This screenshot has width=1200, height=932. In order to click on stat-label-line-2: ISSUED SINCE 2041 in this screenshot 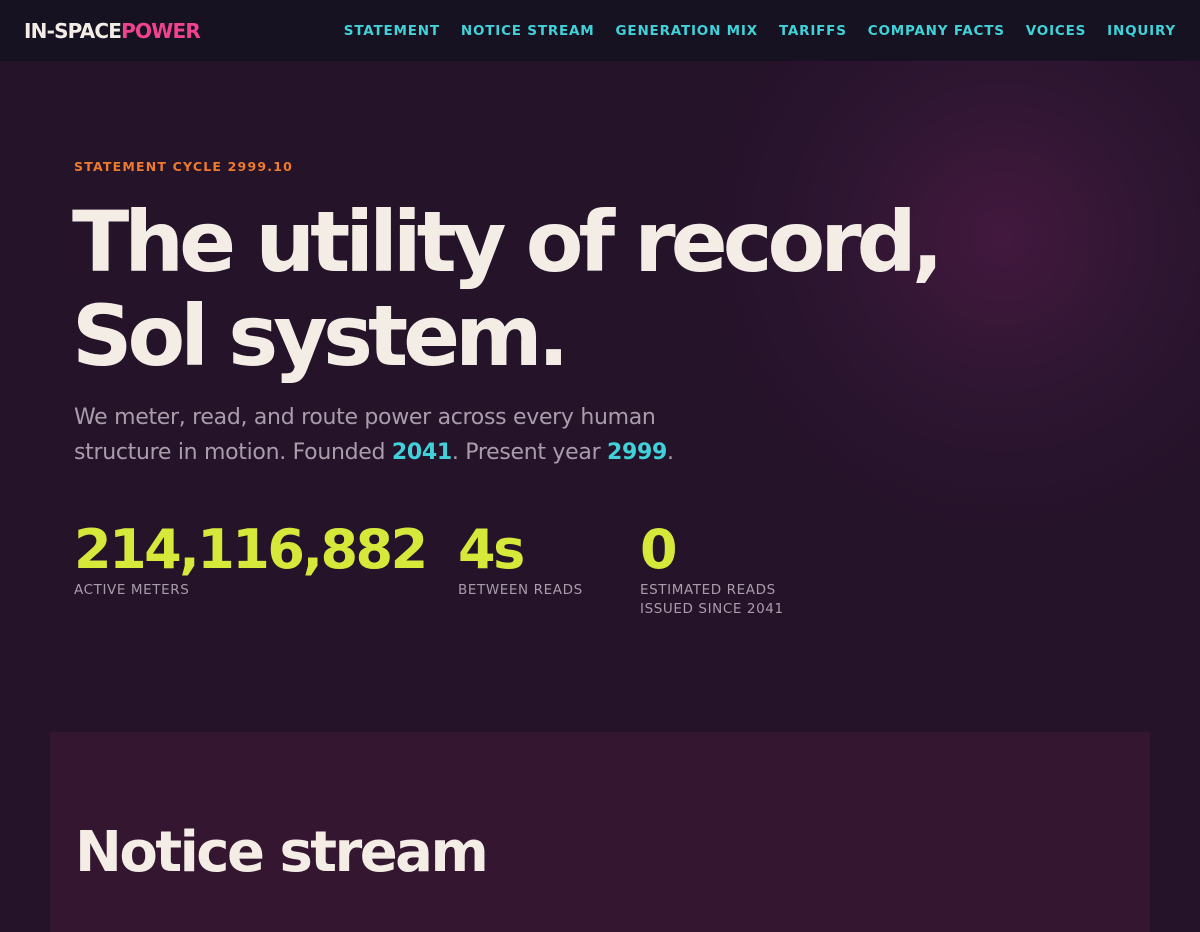, I will do `click(712, 609)`.